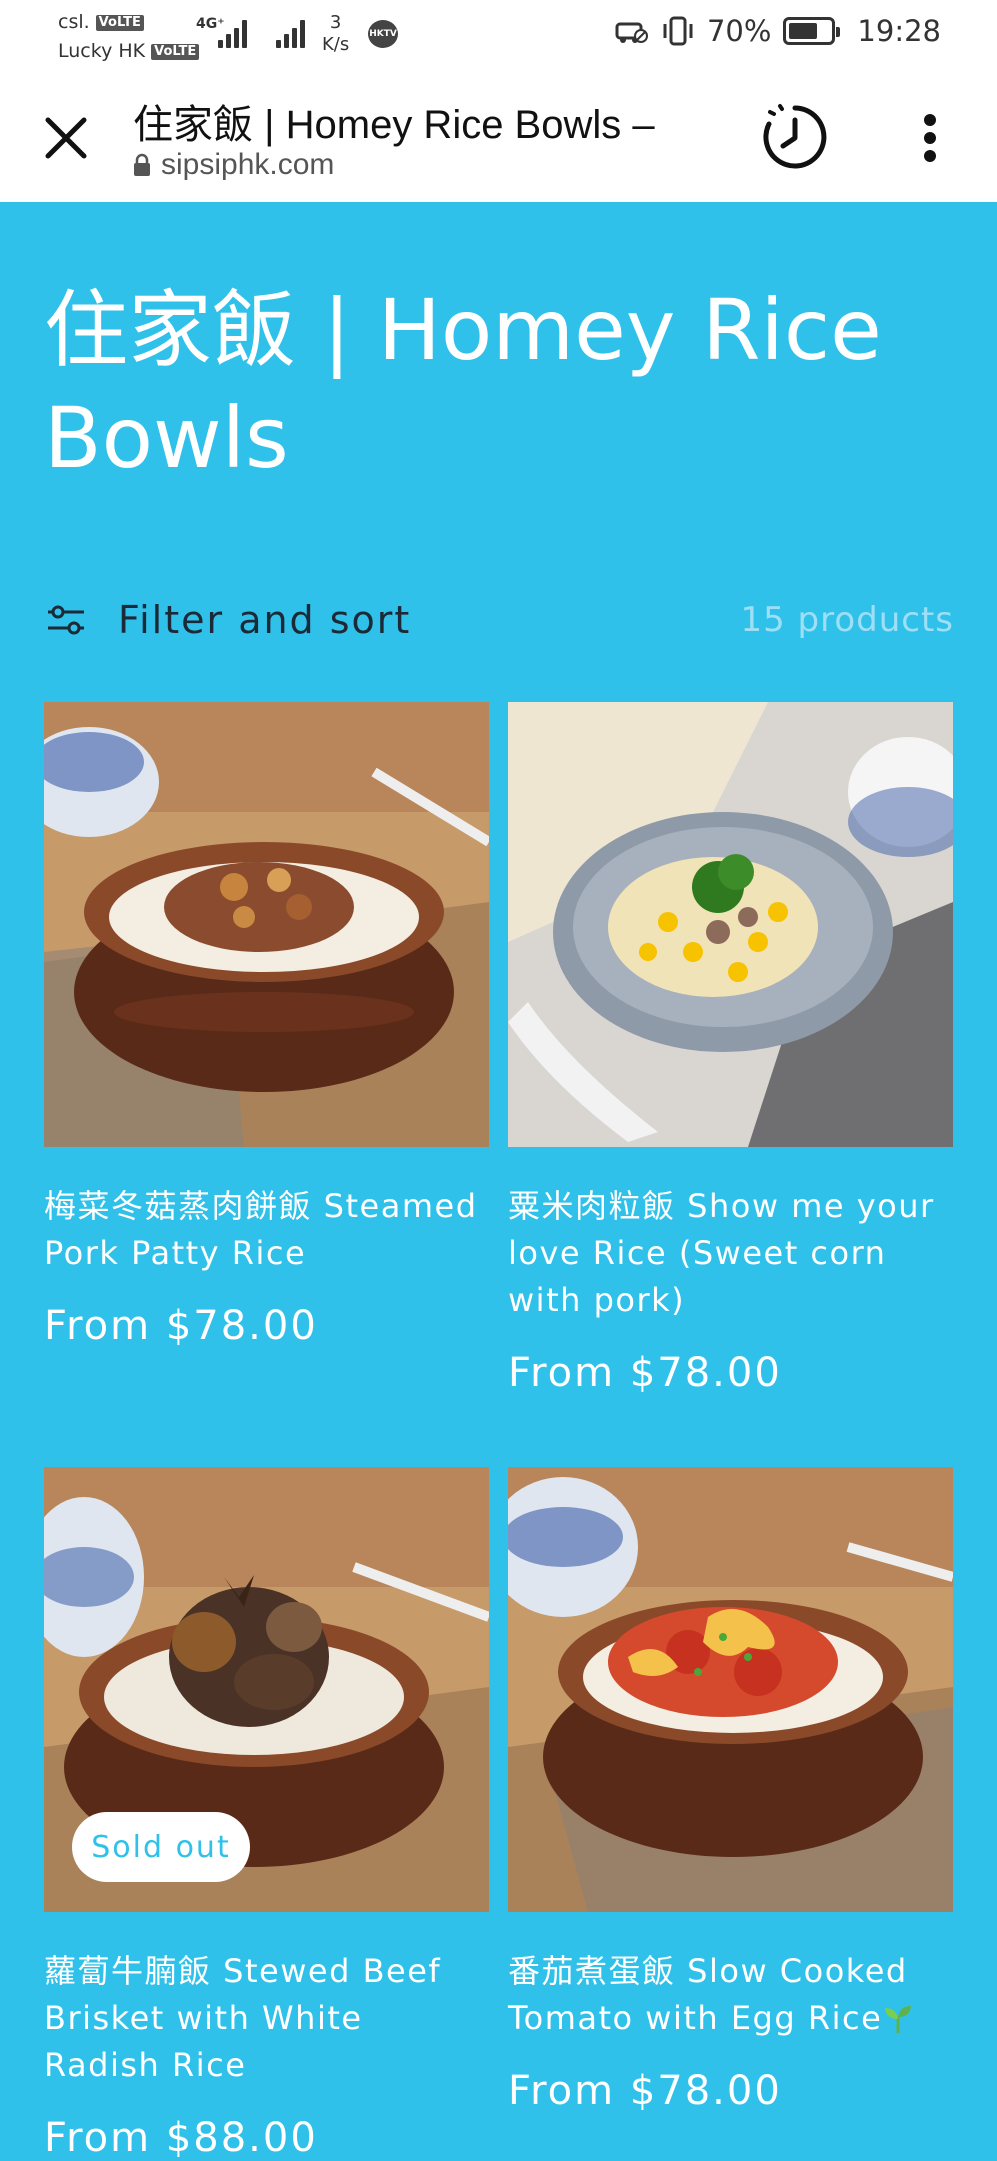 The width and height of the screenshot is (997, 2161). Describe the element at coordinates (708, 1994) in the screenshot. I see `product-title-text: 番茄煮蛋飯 Slow Cooked Tomato with Egg Rice` at that location.